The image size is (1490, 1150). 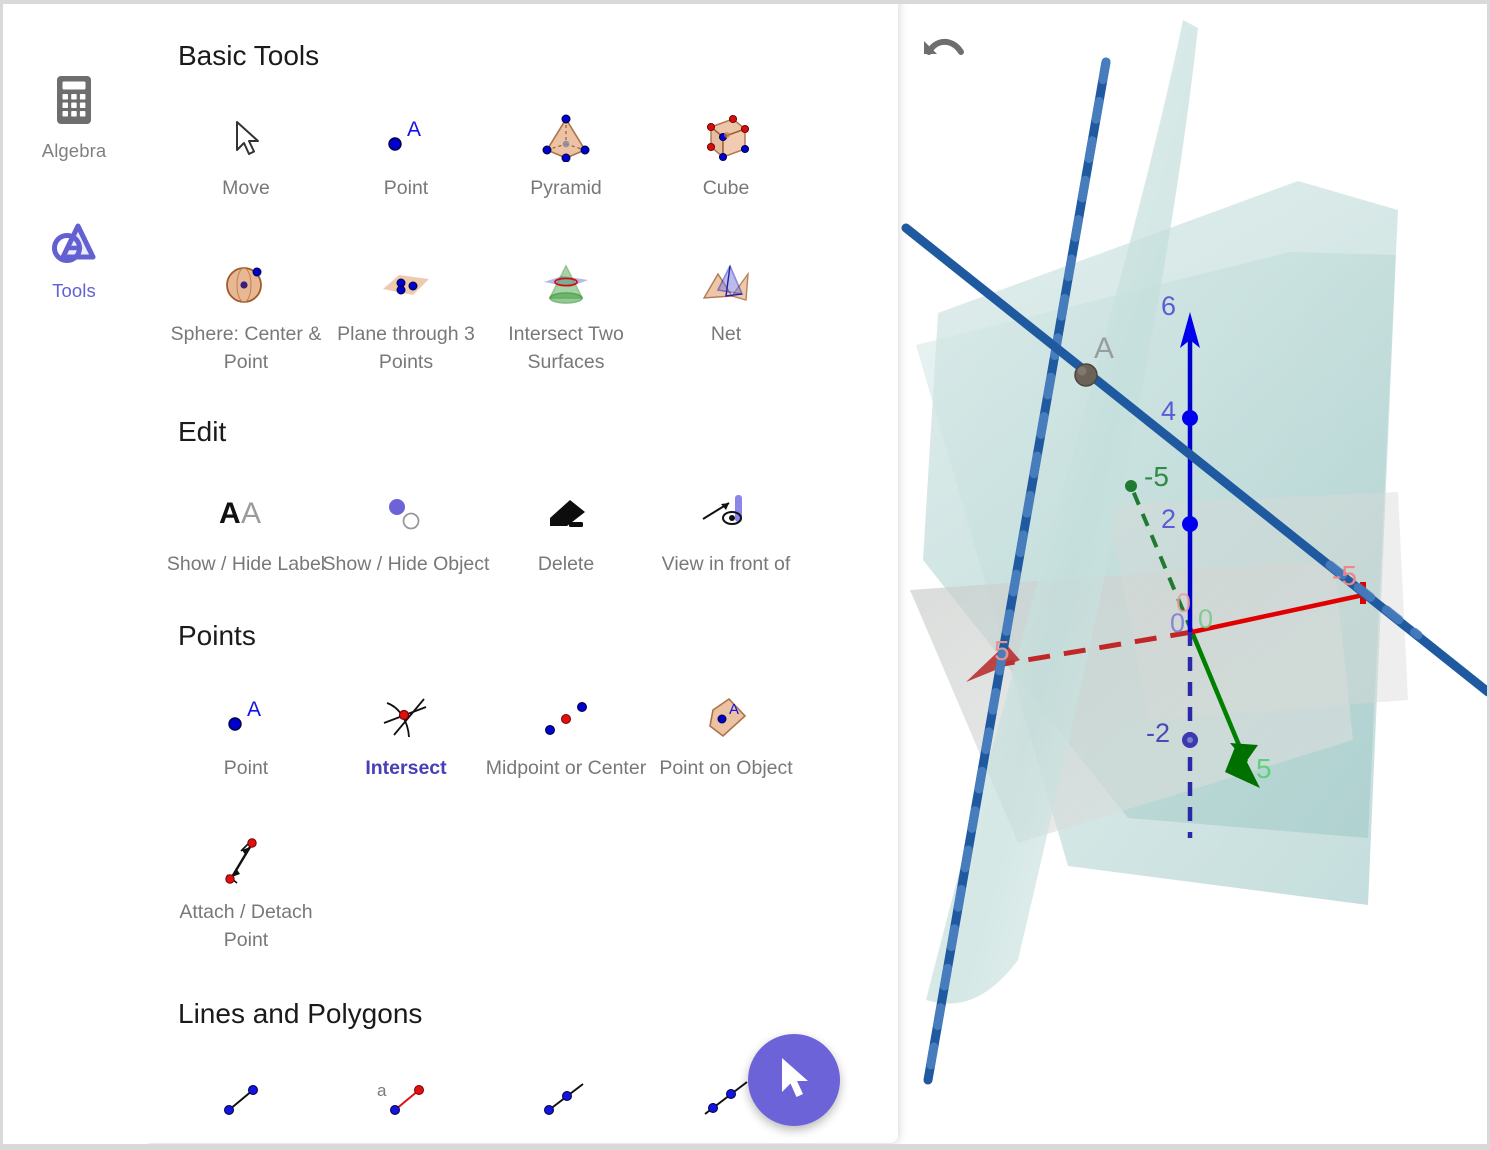 I want to click on tool-pyramid-label: Pyramid, so click(x=566, y=188).